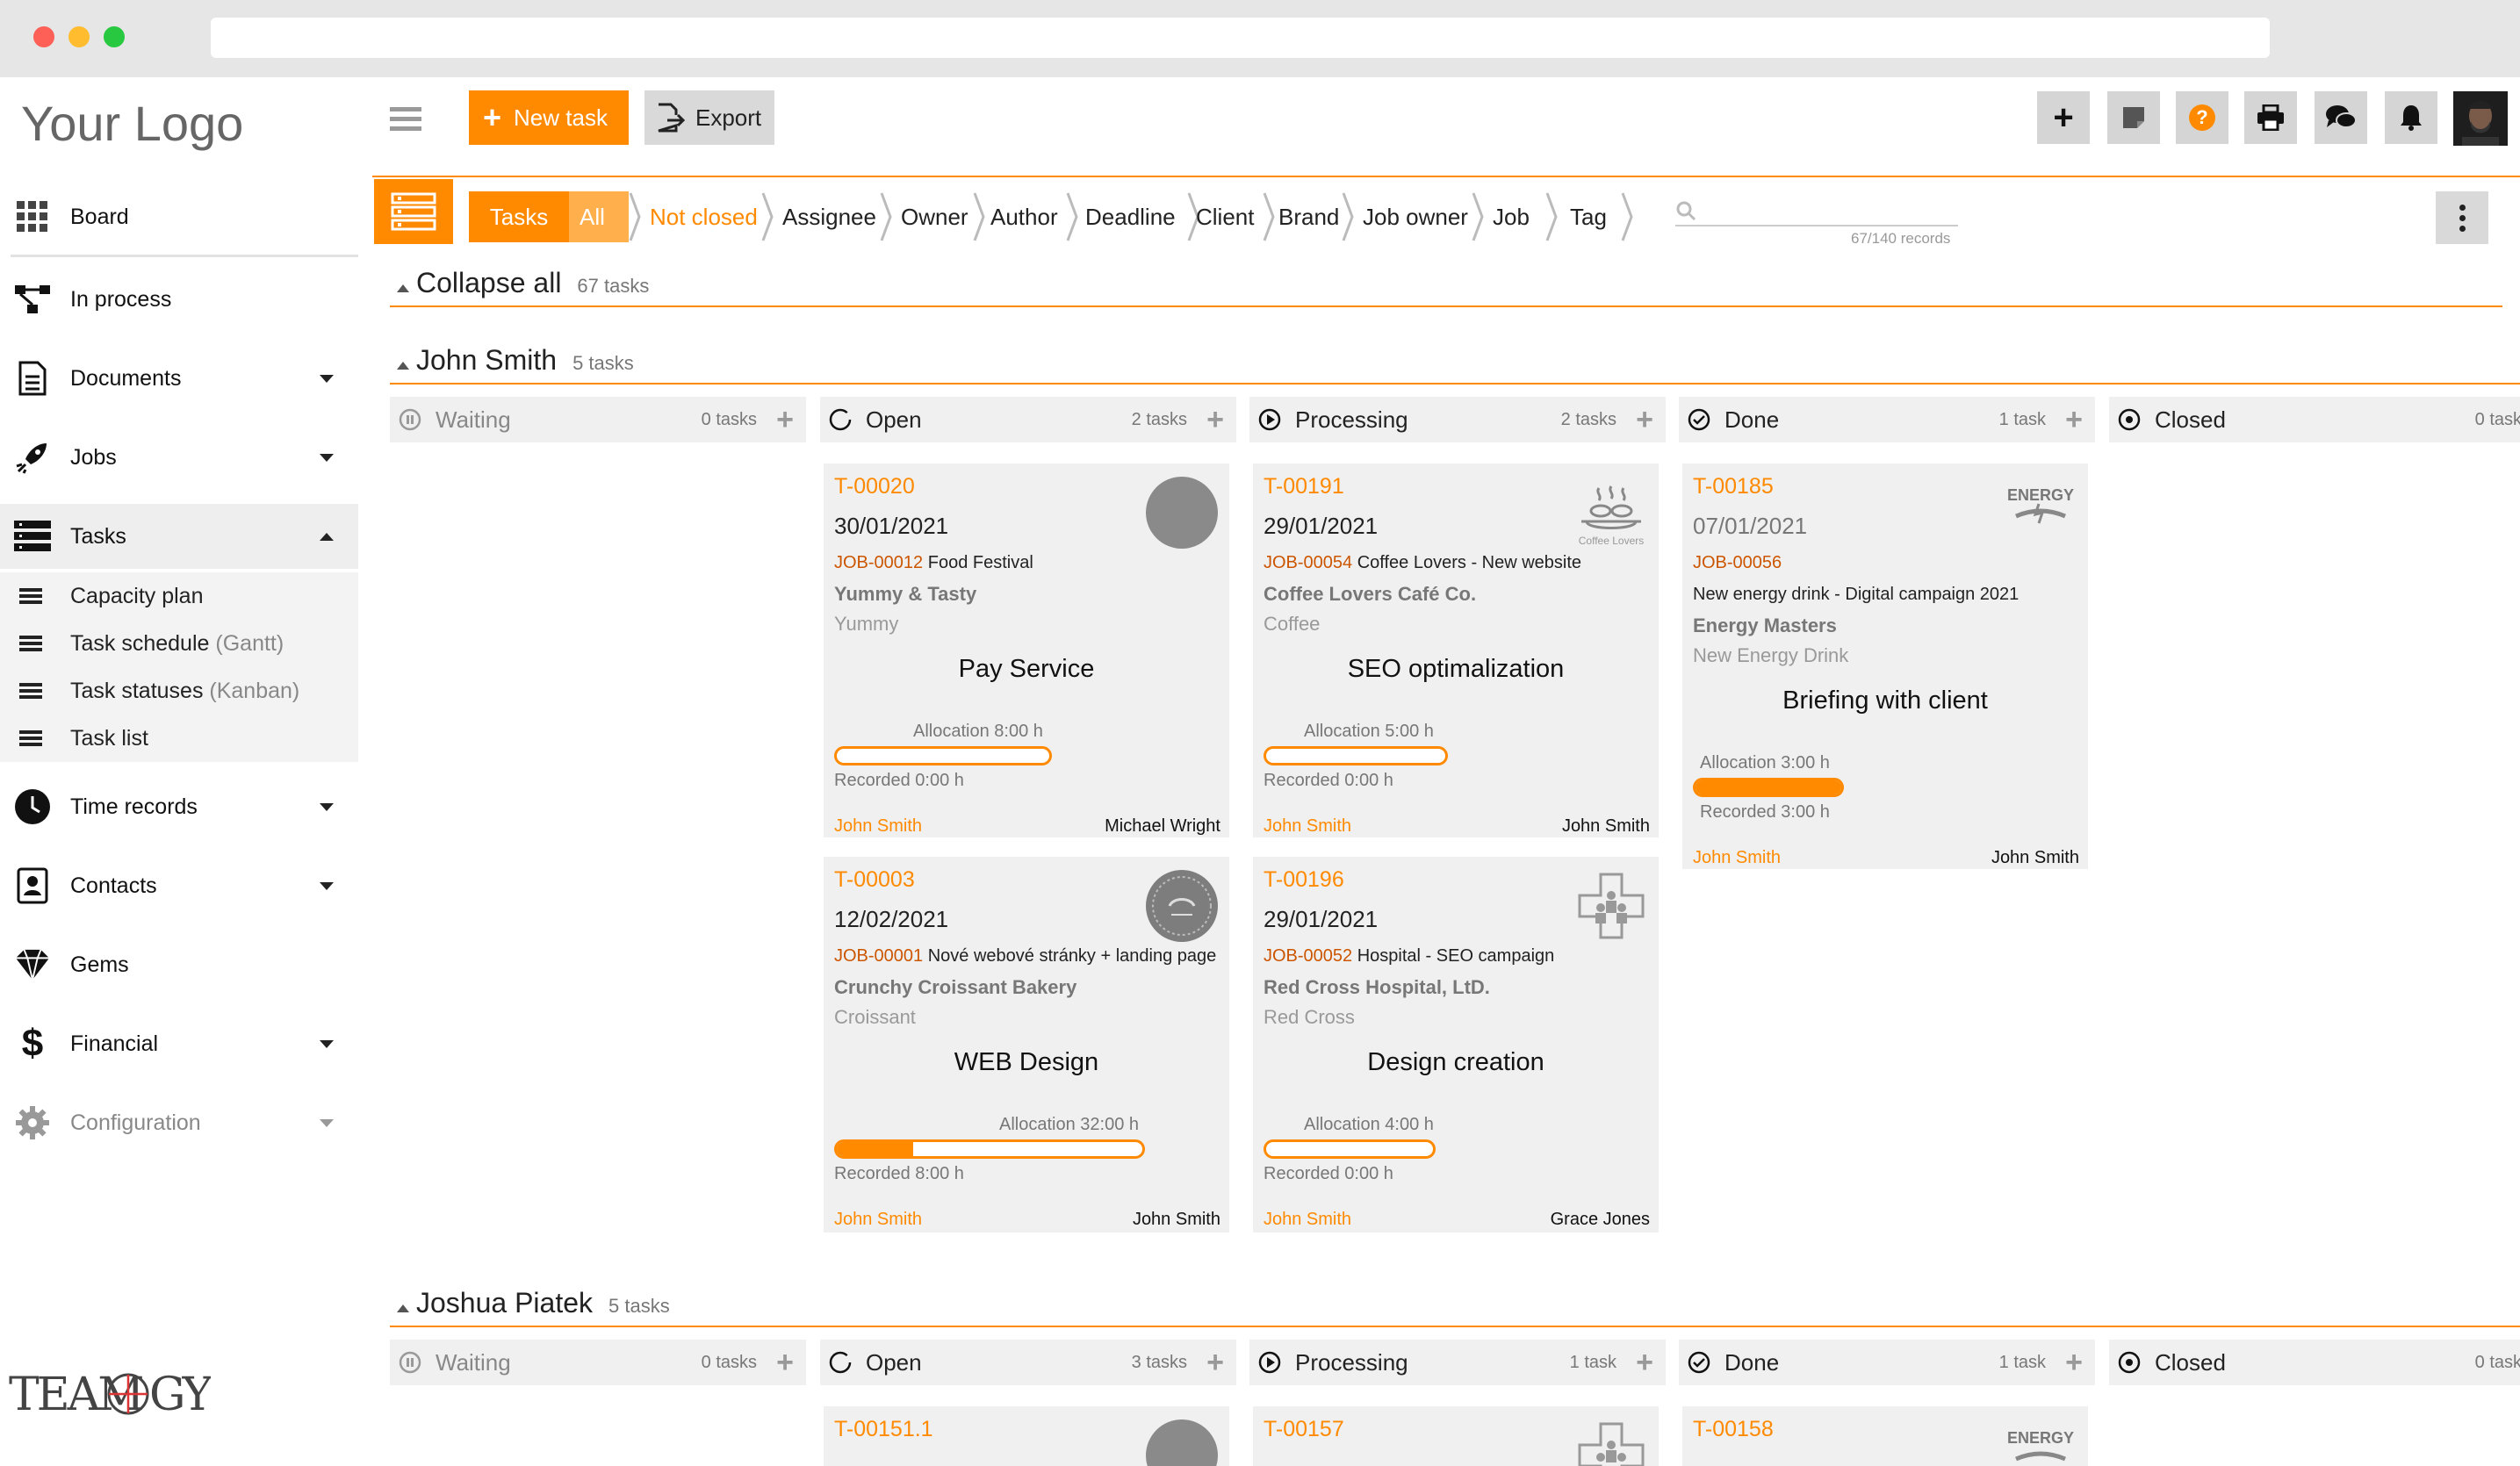 This screenshot has width=2520, height=1466. I want to click on sidebar-subitem-task-statuses: Task statuses (Kanban), so click(179, 691).